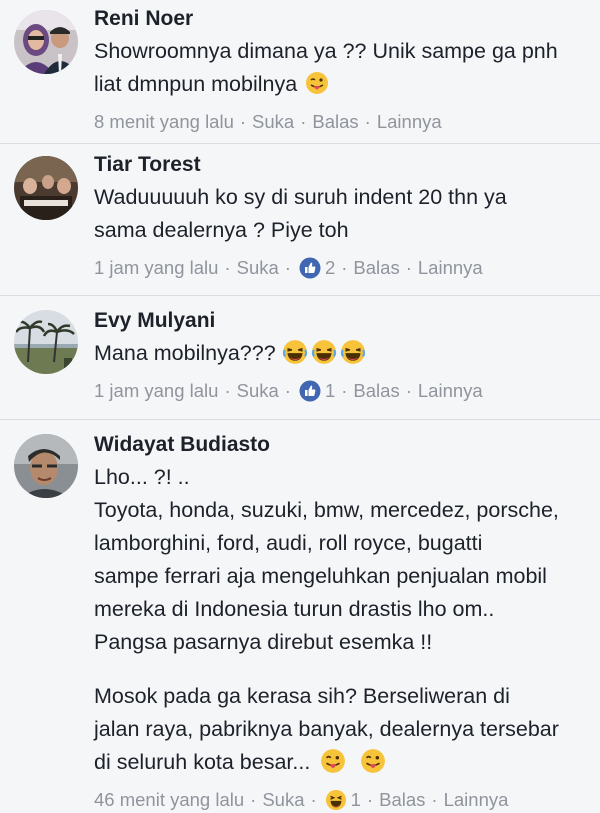 Image resolution: width=600 pixels, height=813 pixels. I want to click on reaction-count: 2, so click(330, 268).